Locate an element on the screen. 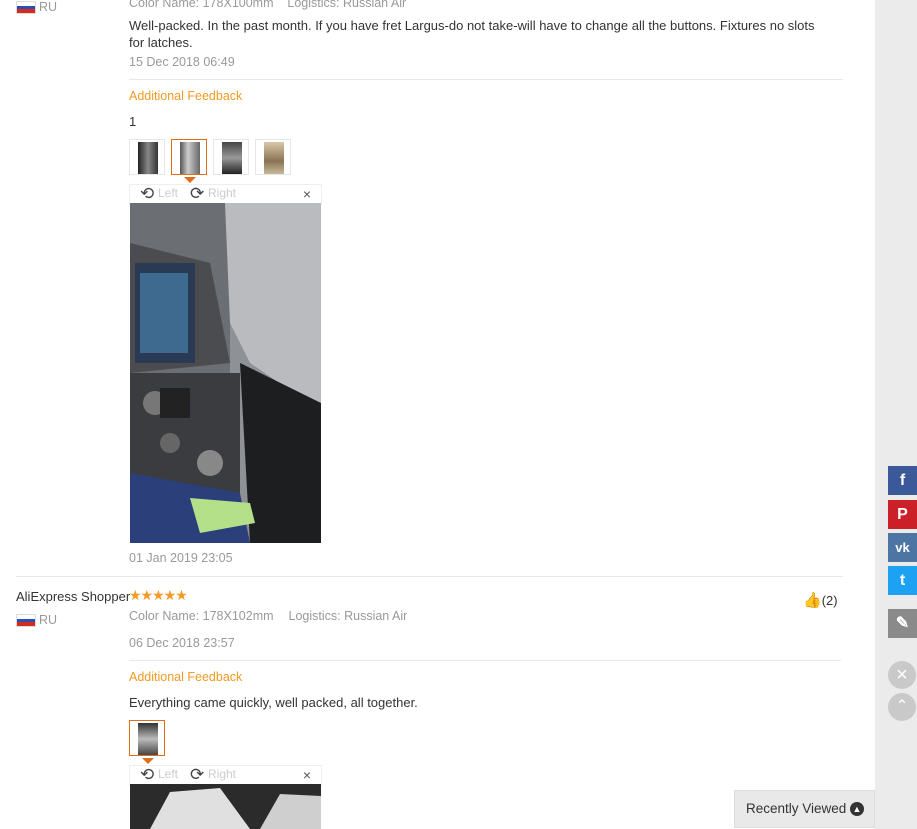 This screenshot has height=829, width=917. logistics-label: Logistics: is located at coordinates (314, 616).